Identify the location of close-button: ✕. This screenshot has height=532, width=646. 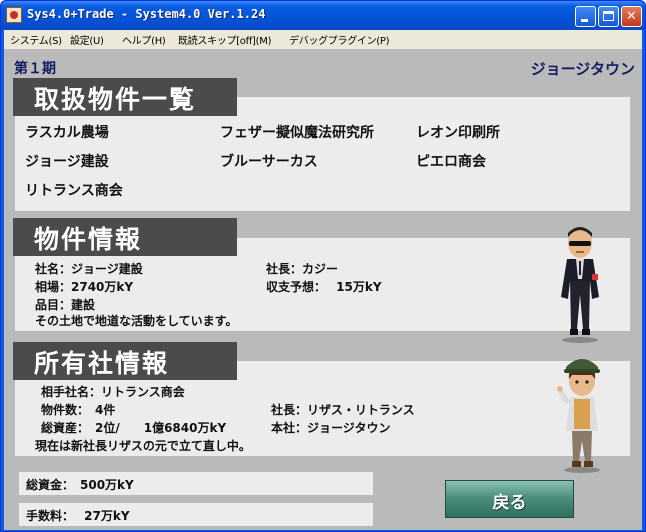
(631, 16).